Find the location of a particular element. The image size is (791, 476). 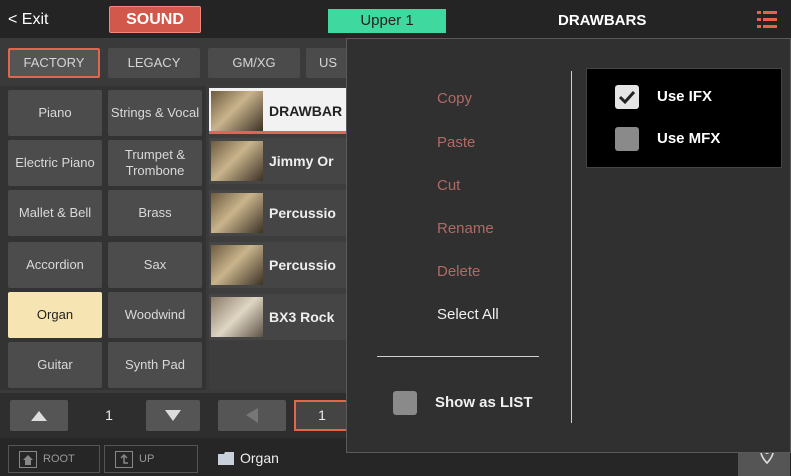

triangle-up-icon is located at coordinates (39, 416).